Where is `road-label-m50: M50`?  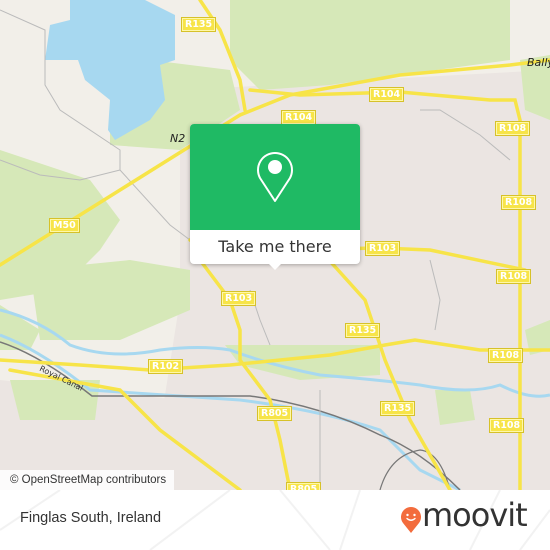
road-label-m50: M50 is located at coordinates (64, 225).